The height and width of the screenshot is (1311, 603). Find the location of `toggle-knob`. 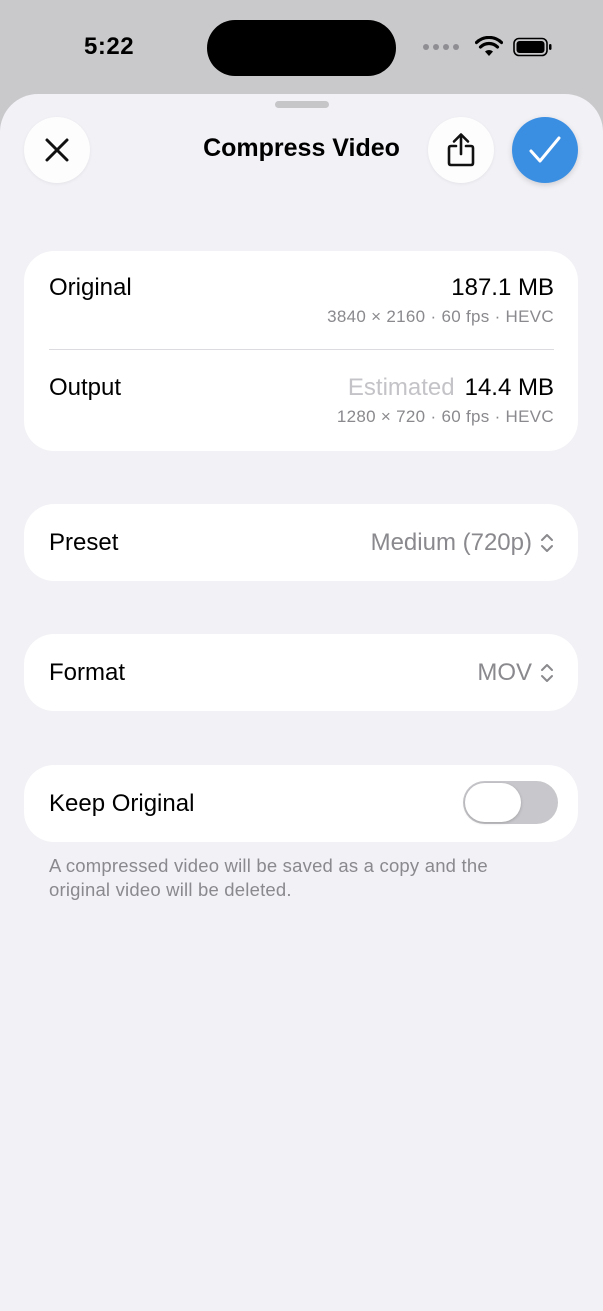

toggle-knob is located at coordinates (493, 802).